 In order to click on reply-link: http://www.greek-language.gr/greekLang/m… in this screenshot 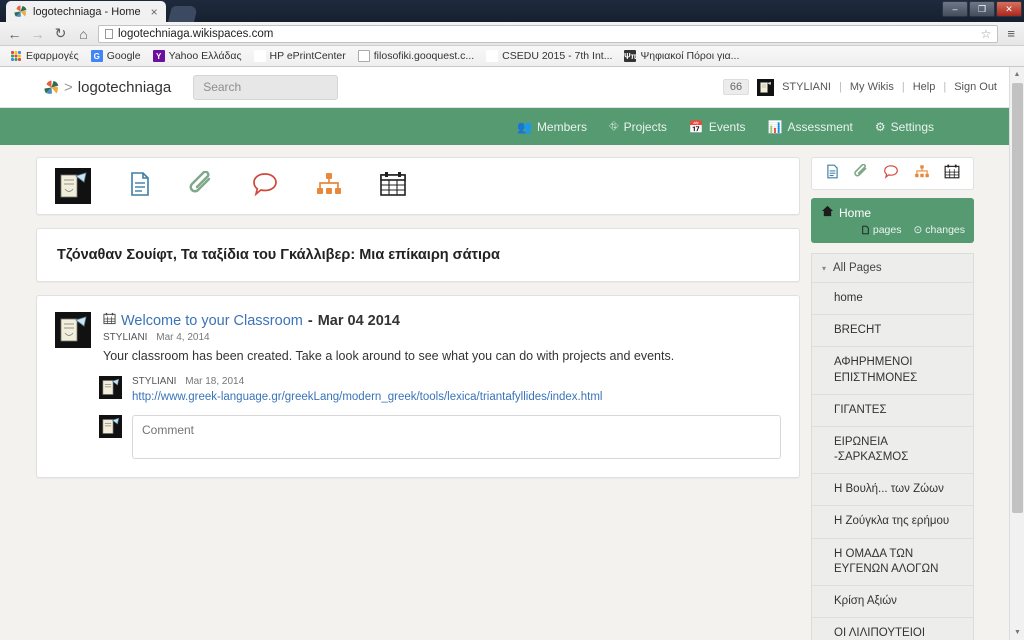, I will do `click(456, 397)`.